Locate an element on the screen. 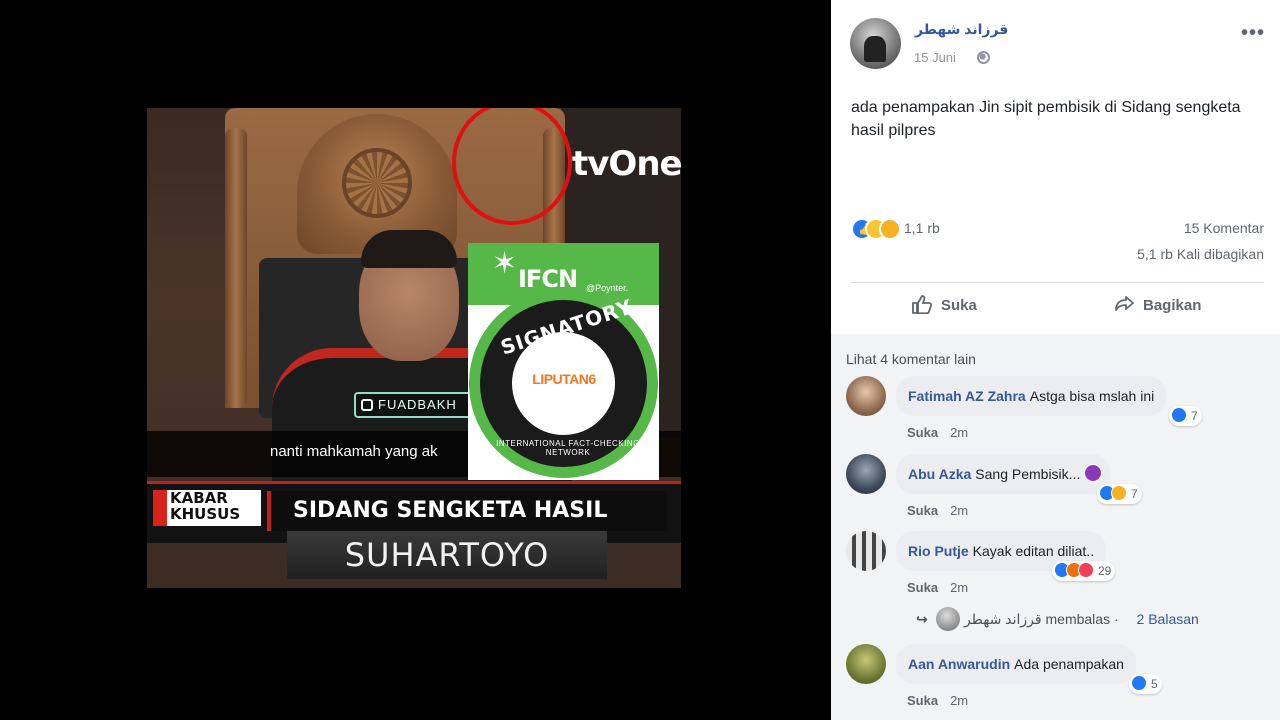 The height and width of the screenshot is (720, 1280). share-button-label: Bagikan is located at coordinates (1172, 305).